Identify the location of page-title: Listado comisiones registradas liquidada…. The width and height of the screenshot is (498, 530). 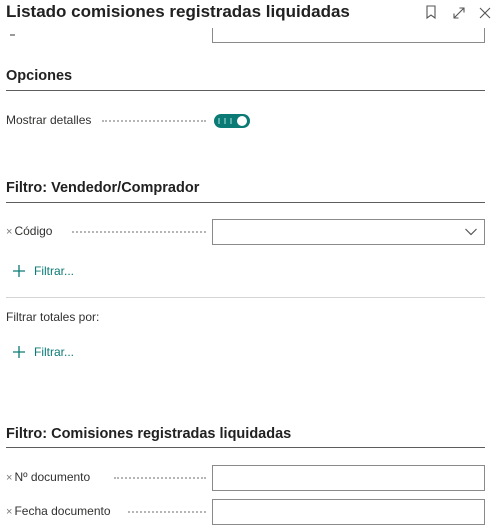
(178, 11).